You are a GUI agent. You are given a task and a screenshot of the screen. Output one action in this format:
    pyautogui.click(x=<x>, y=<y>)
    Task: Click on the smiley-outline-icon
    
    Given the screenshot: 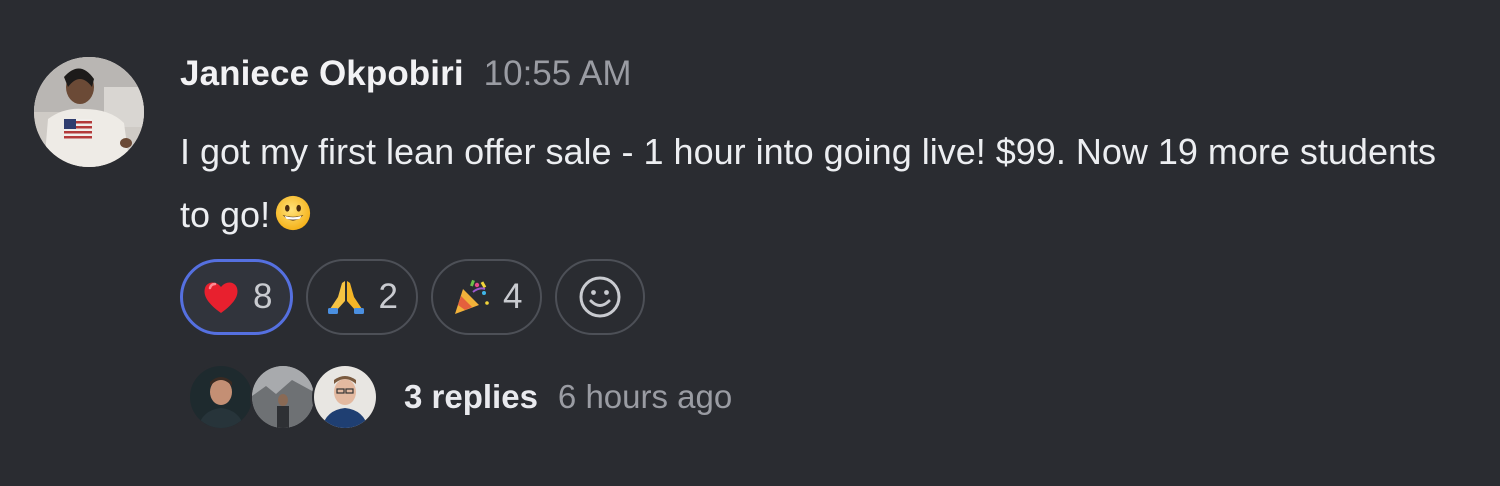 What is the action you would take?
    pyautogui.click(x=600, y=297)
    